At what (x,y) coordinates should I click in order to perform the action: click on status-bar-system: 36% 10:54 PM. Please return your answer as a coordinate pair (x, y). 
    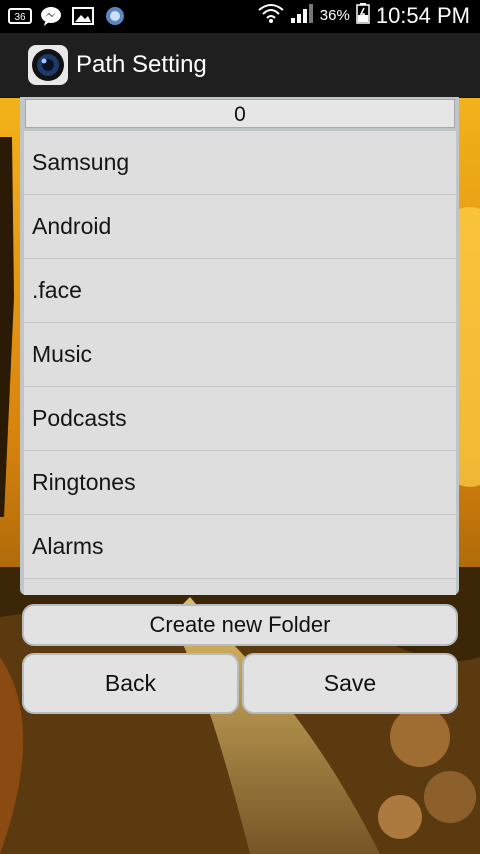
    Looking at the image, I should click on (364, 15).